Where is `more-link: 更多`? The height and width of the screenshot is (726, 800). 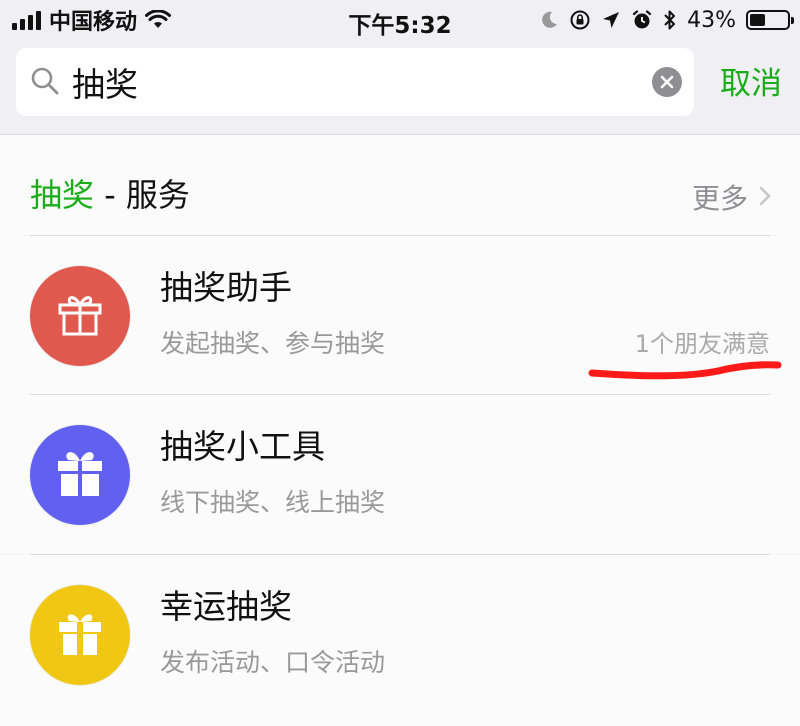
more-link: 更多 is located at coordinates (732, 197).